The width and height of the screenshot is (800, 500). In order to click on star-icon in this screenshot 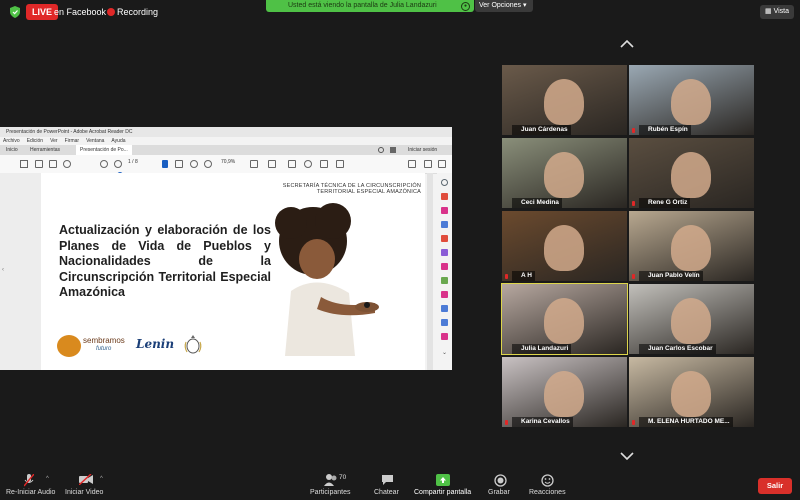, I will do `click(24, 164)`.